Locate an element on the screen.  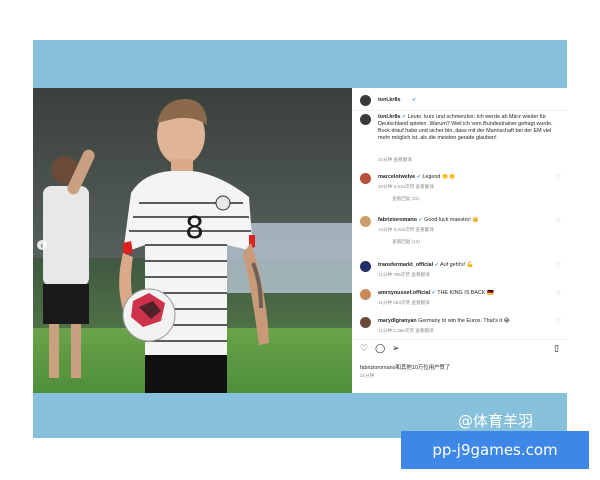
author-username: toni.kr8s is located at coordinates (389, 100).